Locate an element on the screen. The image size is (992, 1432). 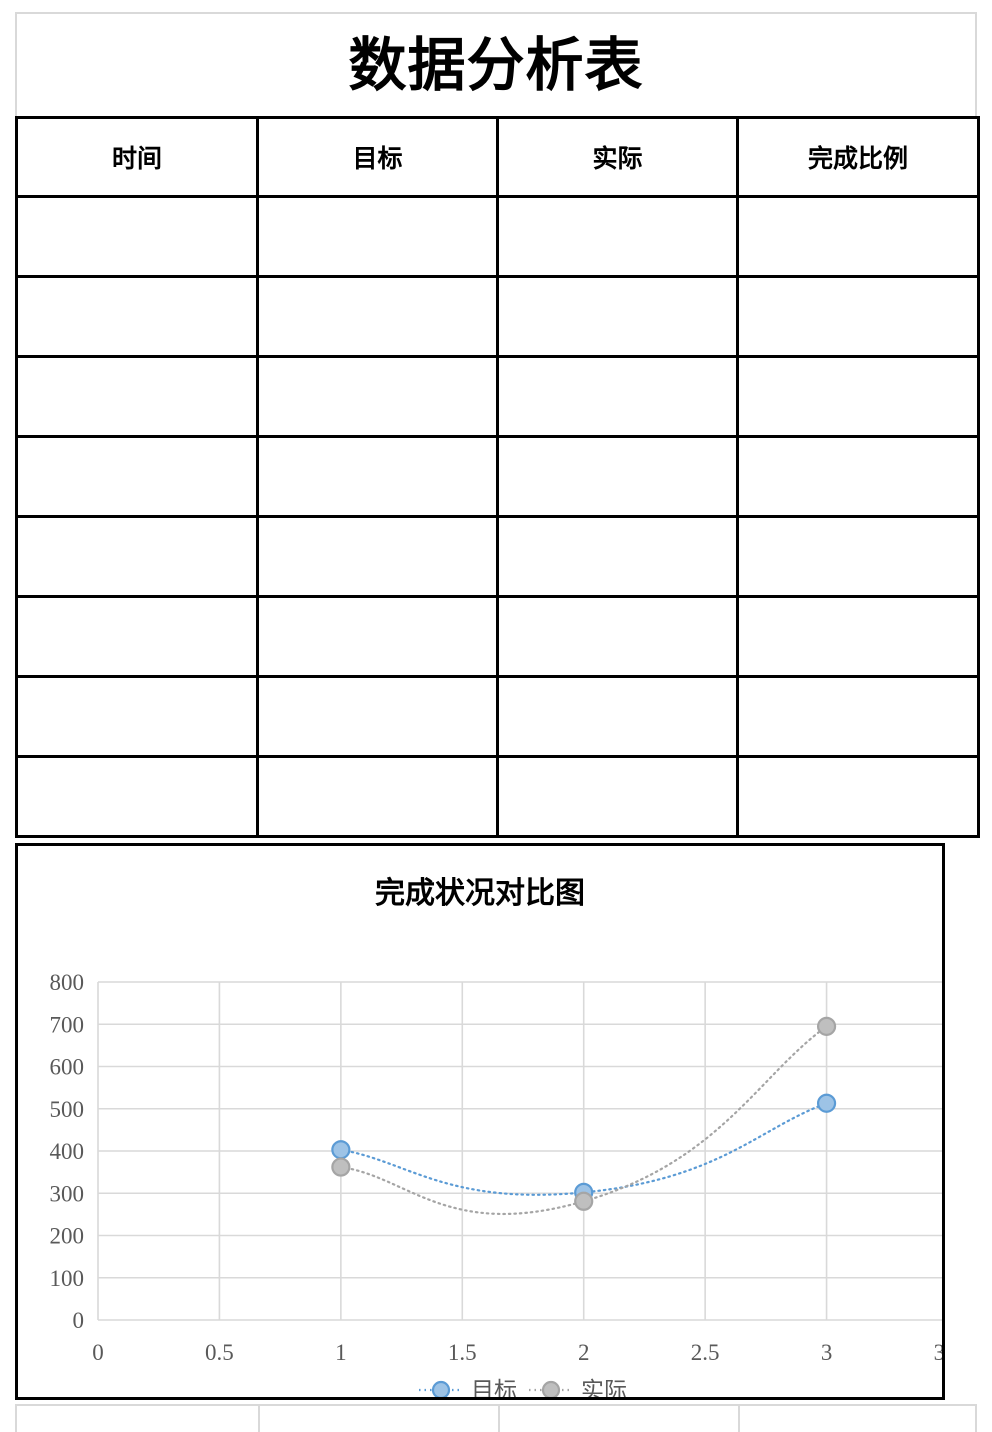
y-axis-tick-label: 100 is located at coordinates (67, 1278).